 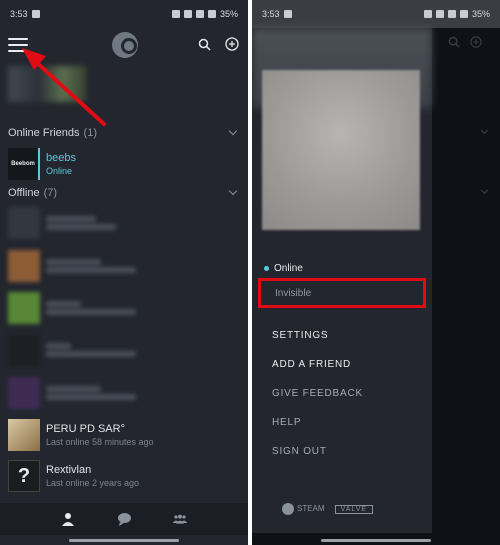 I want to click on steam-logo-text: STEAM, so click(x=311, y=509).